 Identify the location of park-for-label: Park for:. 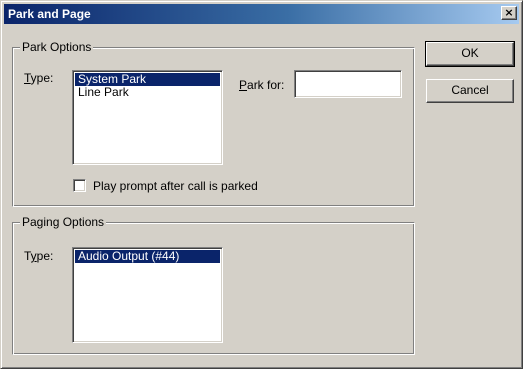
(262, 85).